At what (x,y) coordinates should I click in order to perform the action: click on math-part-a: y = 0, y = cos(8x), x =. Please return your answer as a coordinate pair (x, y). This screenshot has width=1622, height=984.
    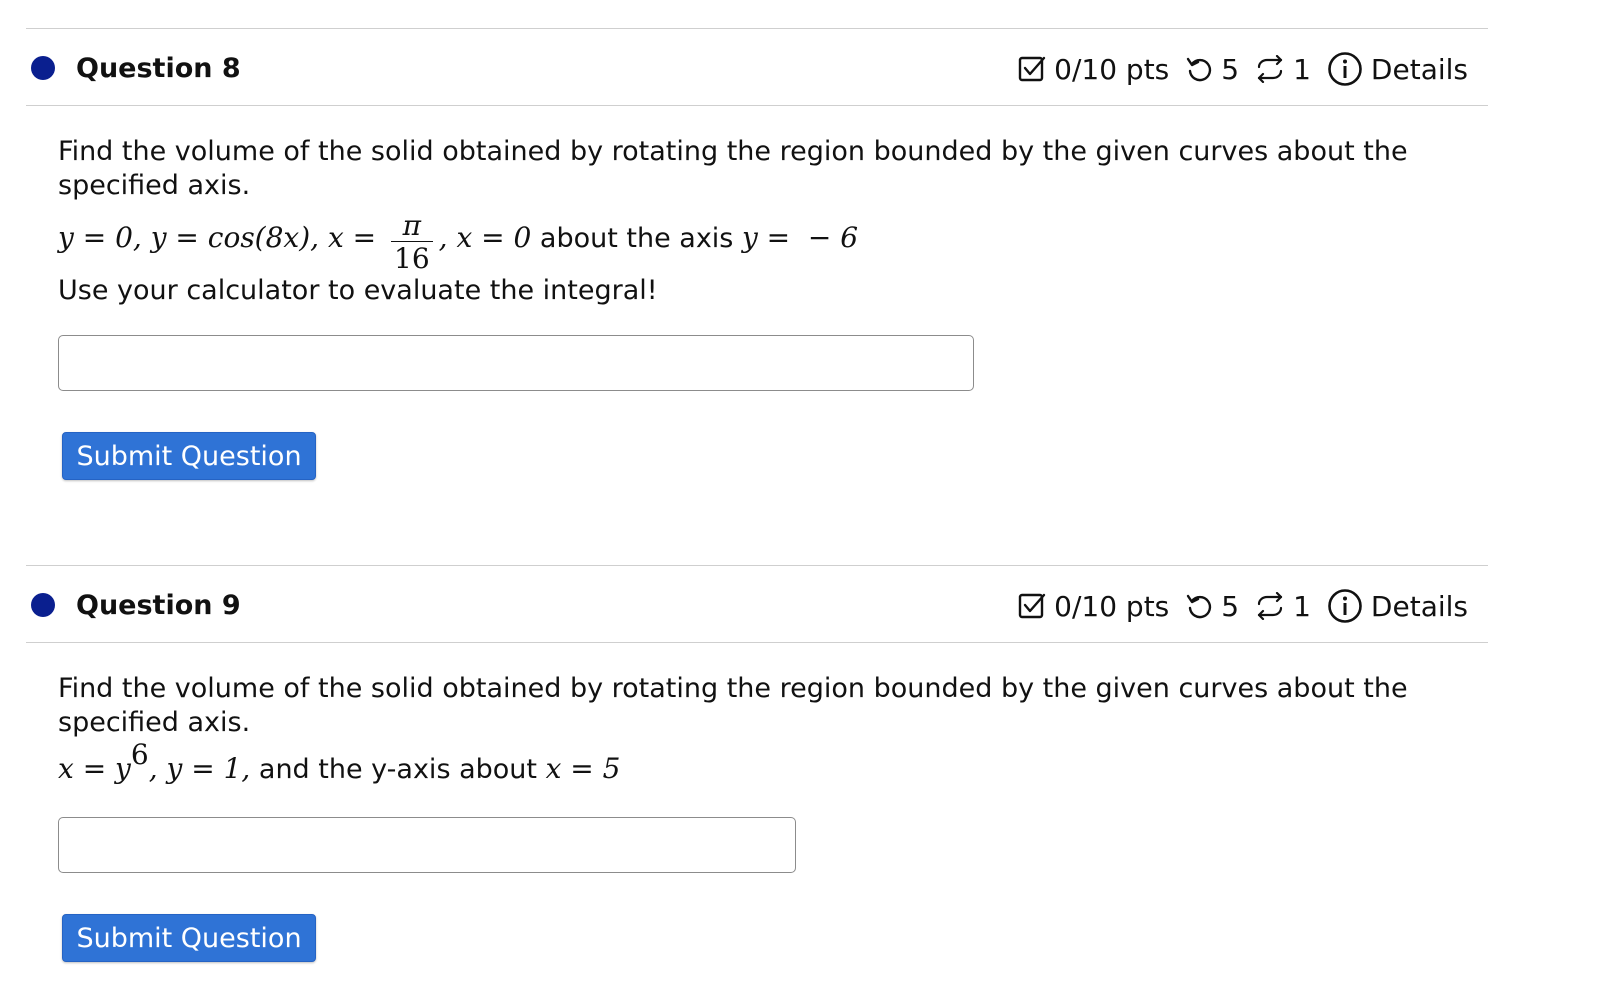
    Looking at the image, I should click on (221, 237).